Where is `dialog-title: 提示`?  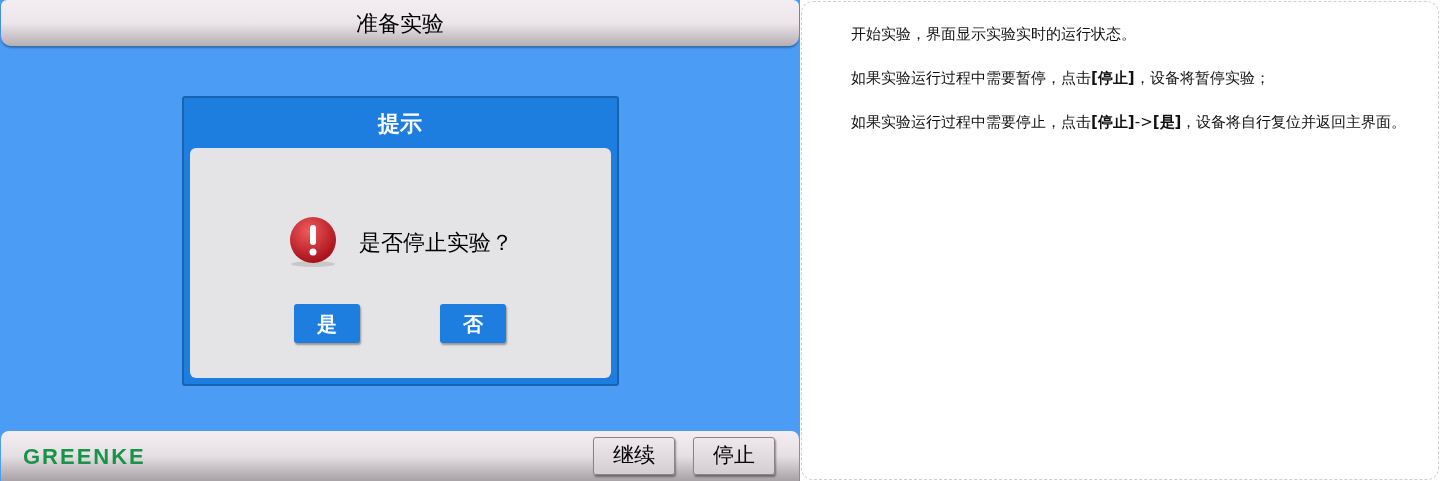
dialog-title: 提示 is located at coordinates (400, 123).